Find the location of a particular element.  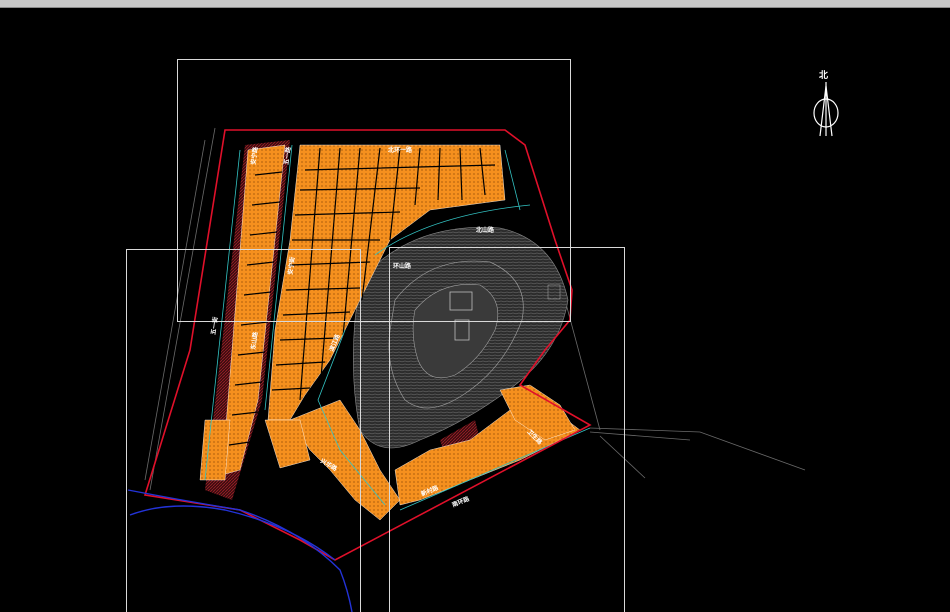

north-arrow-icon: 北 is located at coordinates (826, 103).